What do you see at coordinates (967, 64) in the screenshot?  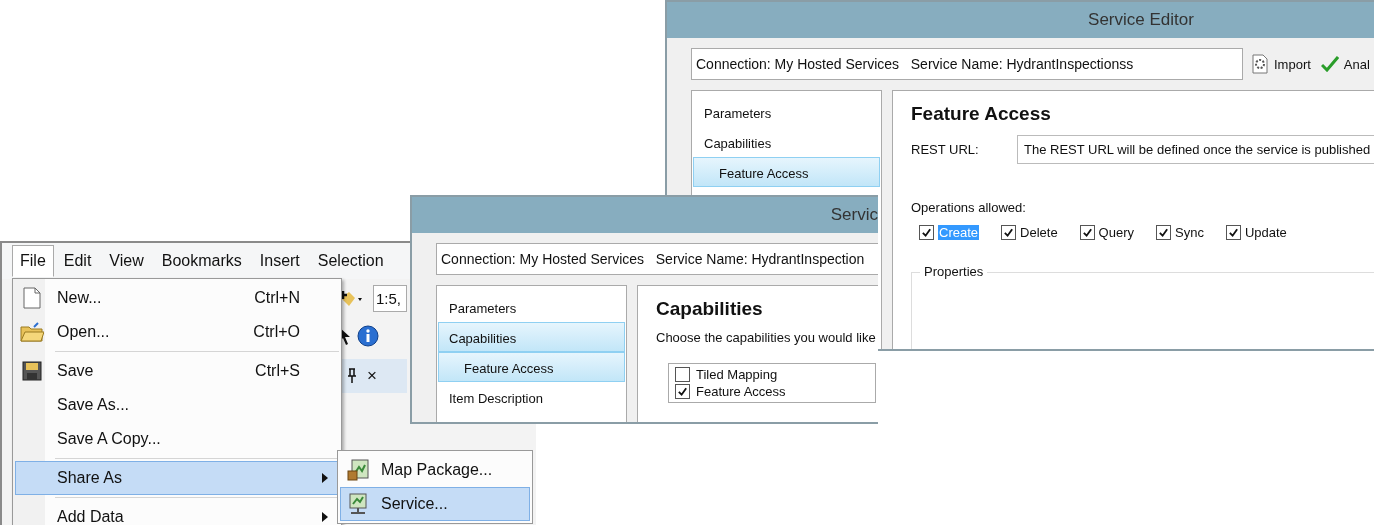 I see `connection-field: Connection: My Hosted Services Service Name: HydrantInspectionss` at bounding box center [967, 64].